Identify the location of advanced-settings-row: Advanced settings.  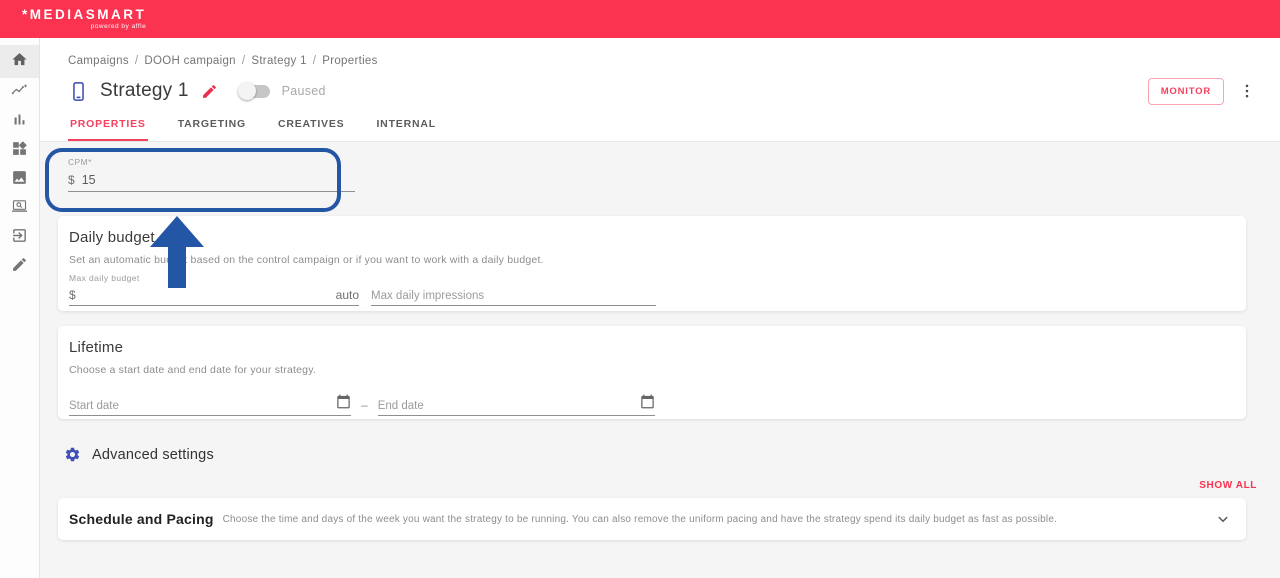
(672, 454).